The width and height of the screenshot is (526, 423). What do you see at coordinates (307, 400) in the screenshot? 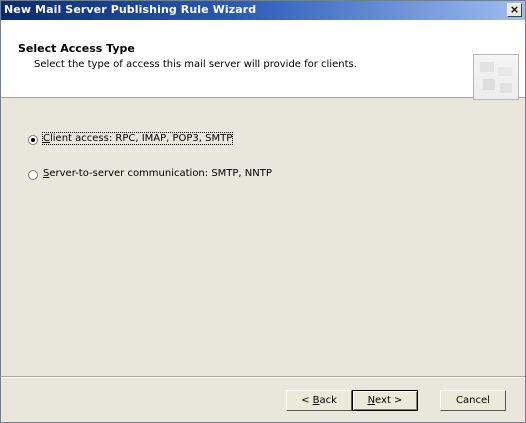
I see `back-prefix: <` at bounding box center [307, 400].